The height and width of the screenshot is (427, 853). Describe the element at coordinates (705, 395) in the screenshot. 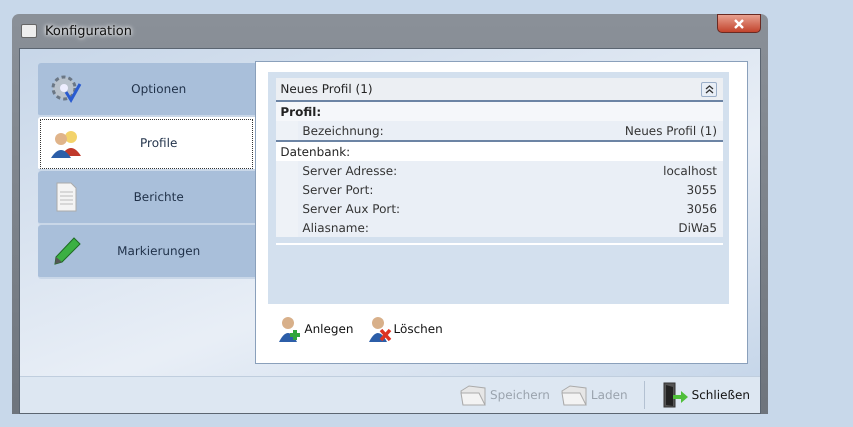

I see `footer-button: Schließen` at that location.